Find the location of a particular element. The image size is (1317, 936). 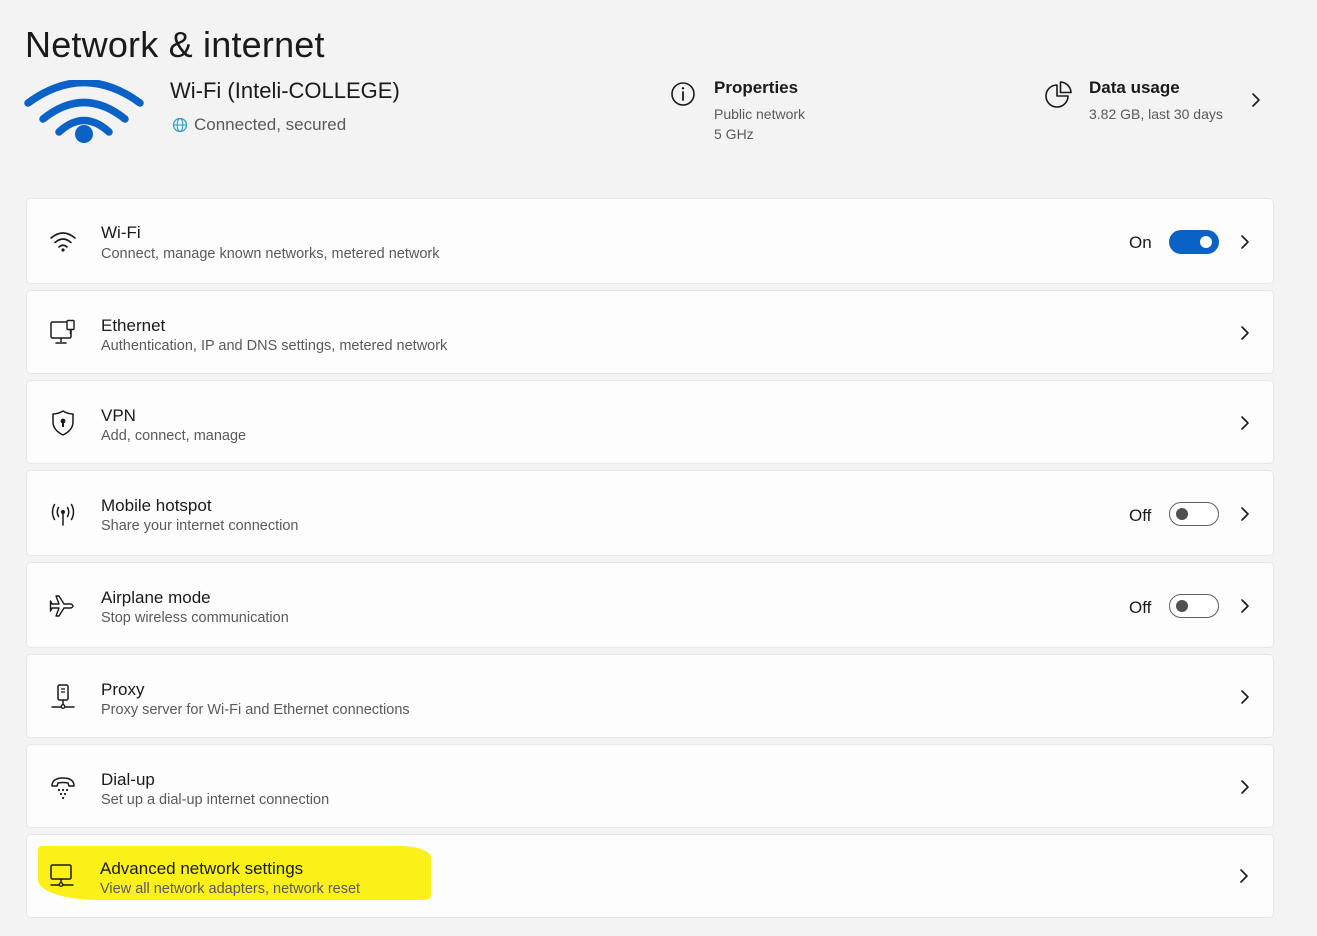

item-subtitle: Add, connect, manage is located at coordinates (174, 436).